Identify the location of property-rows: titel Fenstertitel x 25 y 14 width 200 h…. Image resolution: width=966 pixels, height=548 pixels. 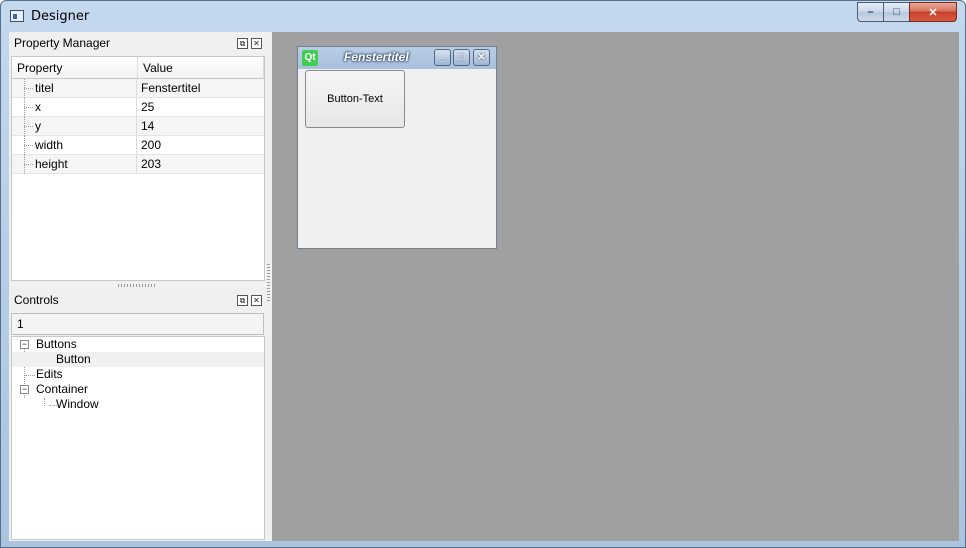
(138, 126).